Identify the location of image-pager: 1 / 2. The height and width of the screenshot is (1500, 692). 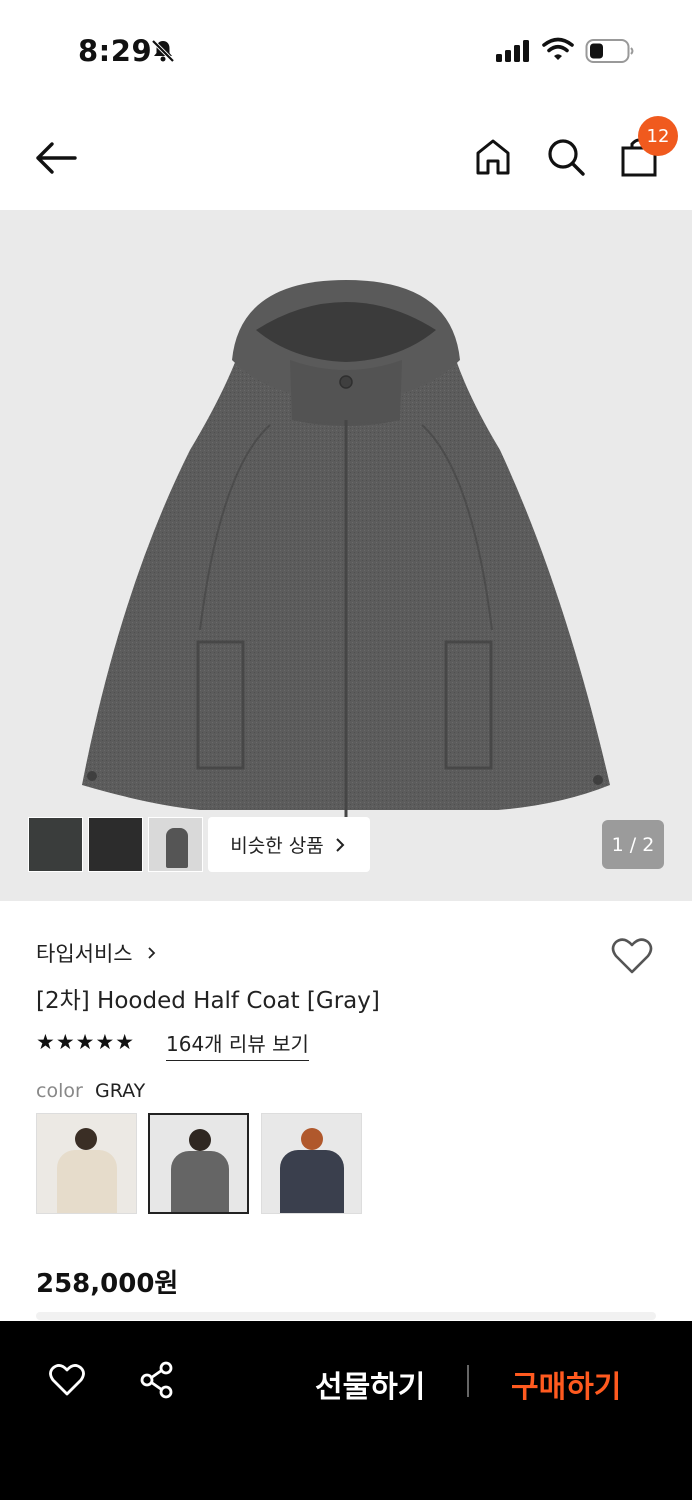
(633, 844).